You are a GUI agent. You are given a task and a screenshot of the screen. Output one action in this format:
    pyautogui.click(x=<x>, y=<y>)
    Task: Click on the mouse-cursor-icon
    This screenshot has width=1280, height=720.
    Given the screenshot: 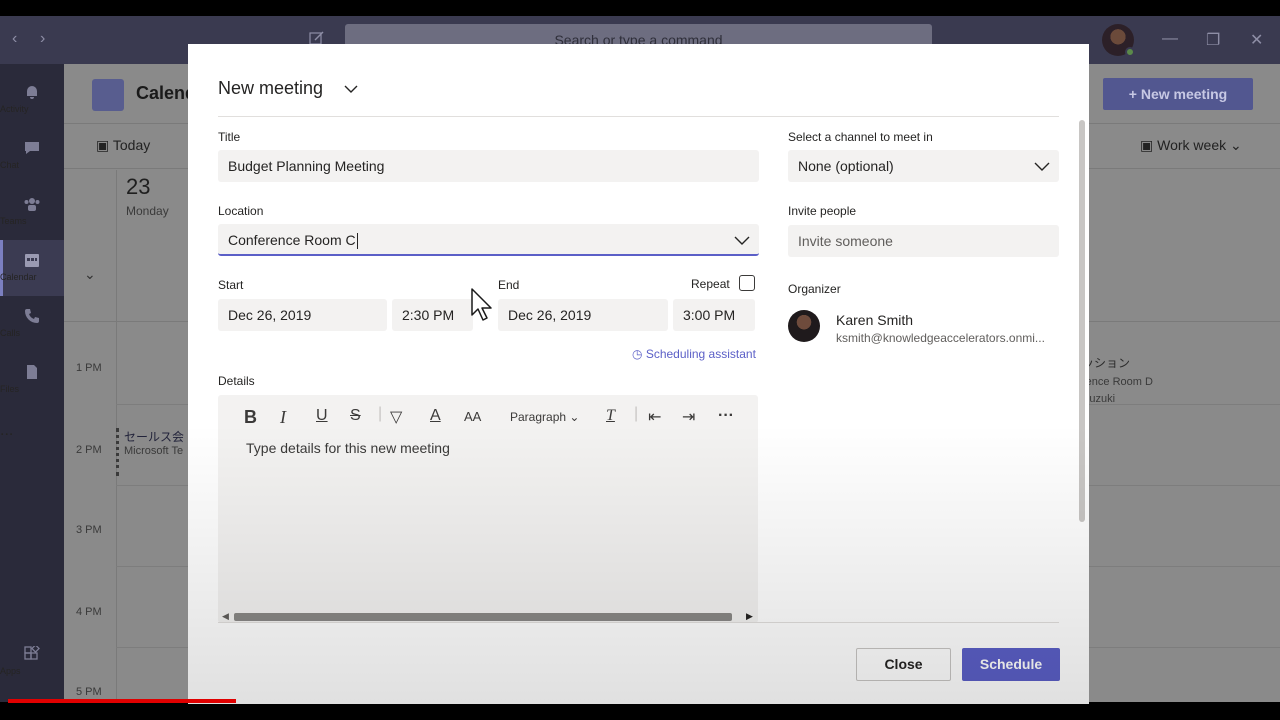 What is the action you would take?
    pyautogui.click(x=481, y=304)
    